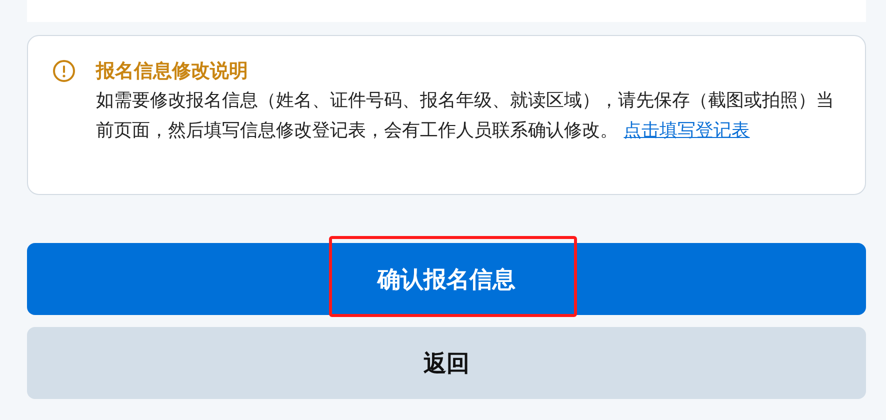 The image size is (886, 420). What do you see at coordinates (64, 71) in the screenshot?
I see `warning-icon` at bounding box center [64, 71].